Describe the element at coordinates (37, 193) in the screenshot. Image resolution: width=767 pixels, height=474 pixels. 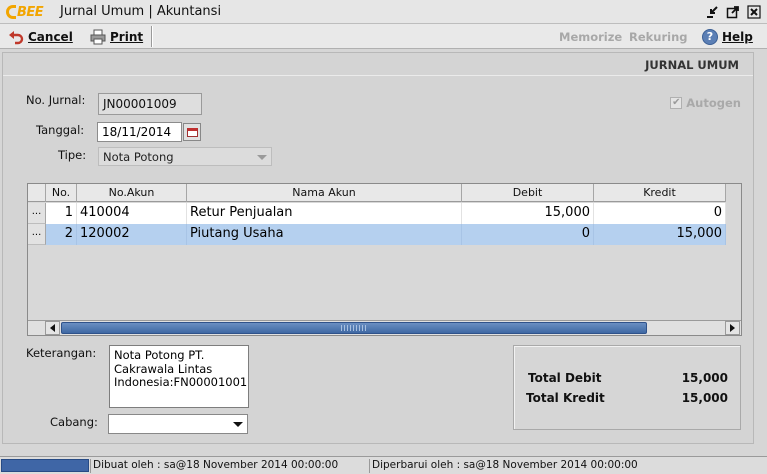
I see `header-corner` at that location.